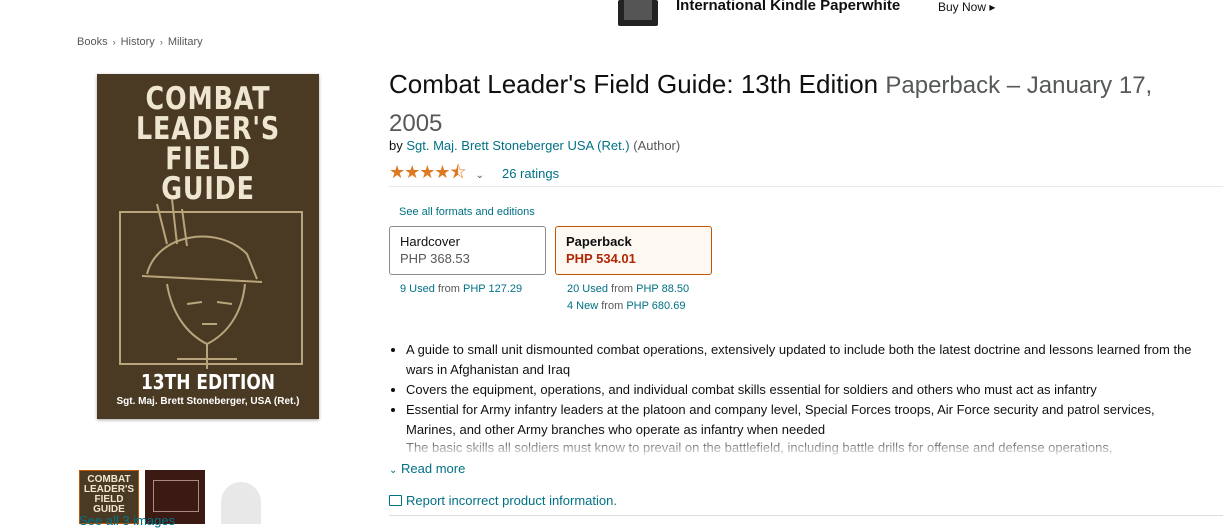 Image resolution: width=1231 pixels, height=528 pixels. Describe the element at coordinates (395, 500) in the screenshot. I see `comment-icon` at that location.